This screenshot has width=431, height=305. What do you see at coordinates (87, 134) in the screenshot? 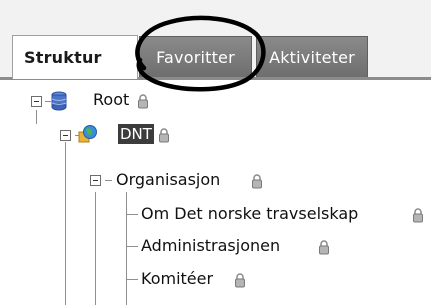
I see `globe-site-icon` at bounding box center [87, 134].